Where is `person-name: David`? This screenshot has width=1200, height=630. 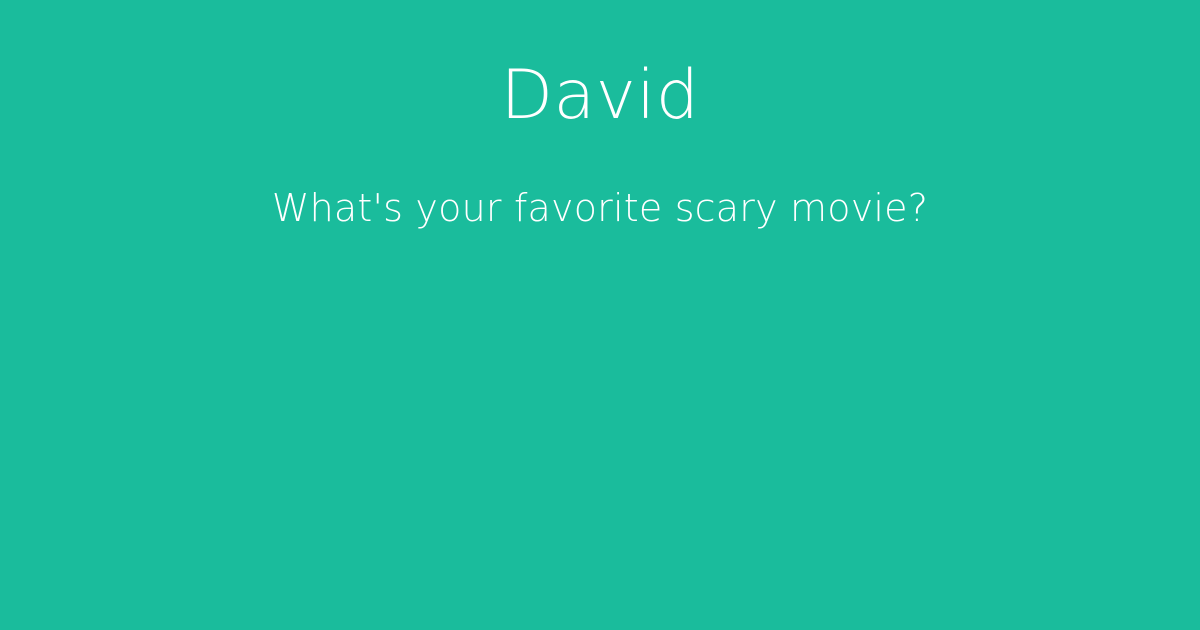
person-name: David is located at coordinates (600, 95).